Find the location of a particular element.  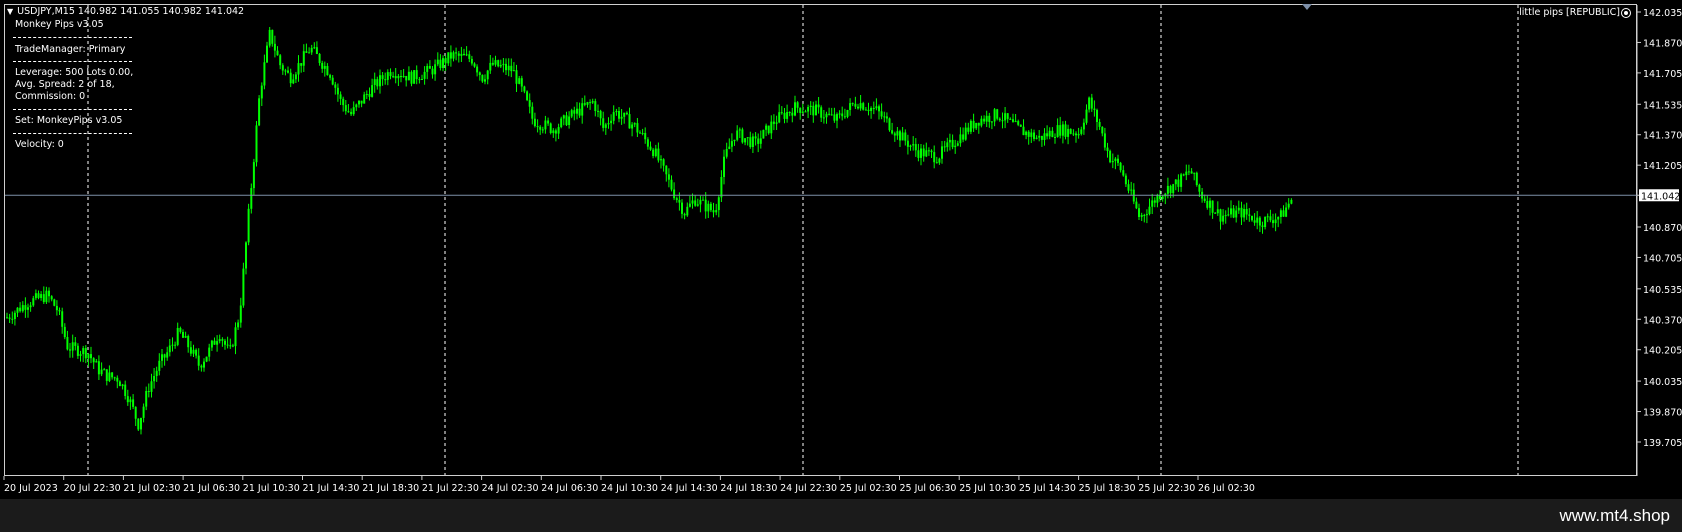

time-tick-label: 25 Jul 22:30 is located at coordinates (1166, 488).